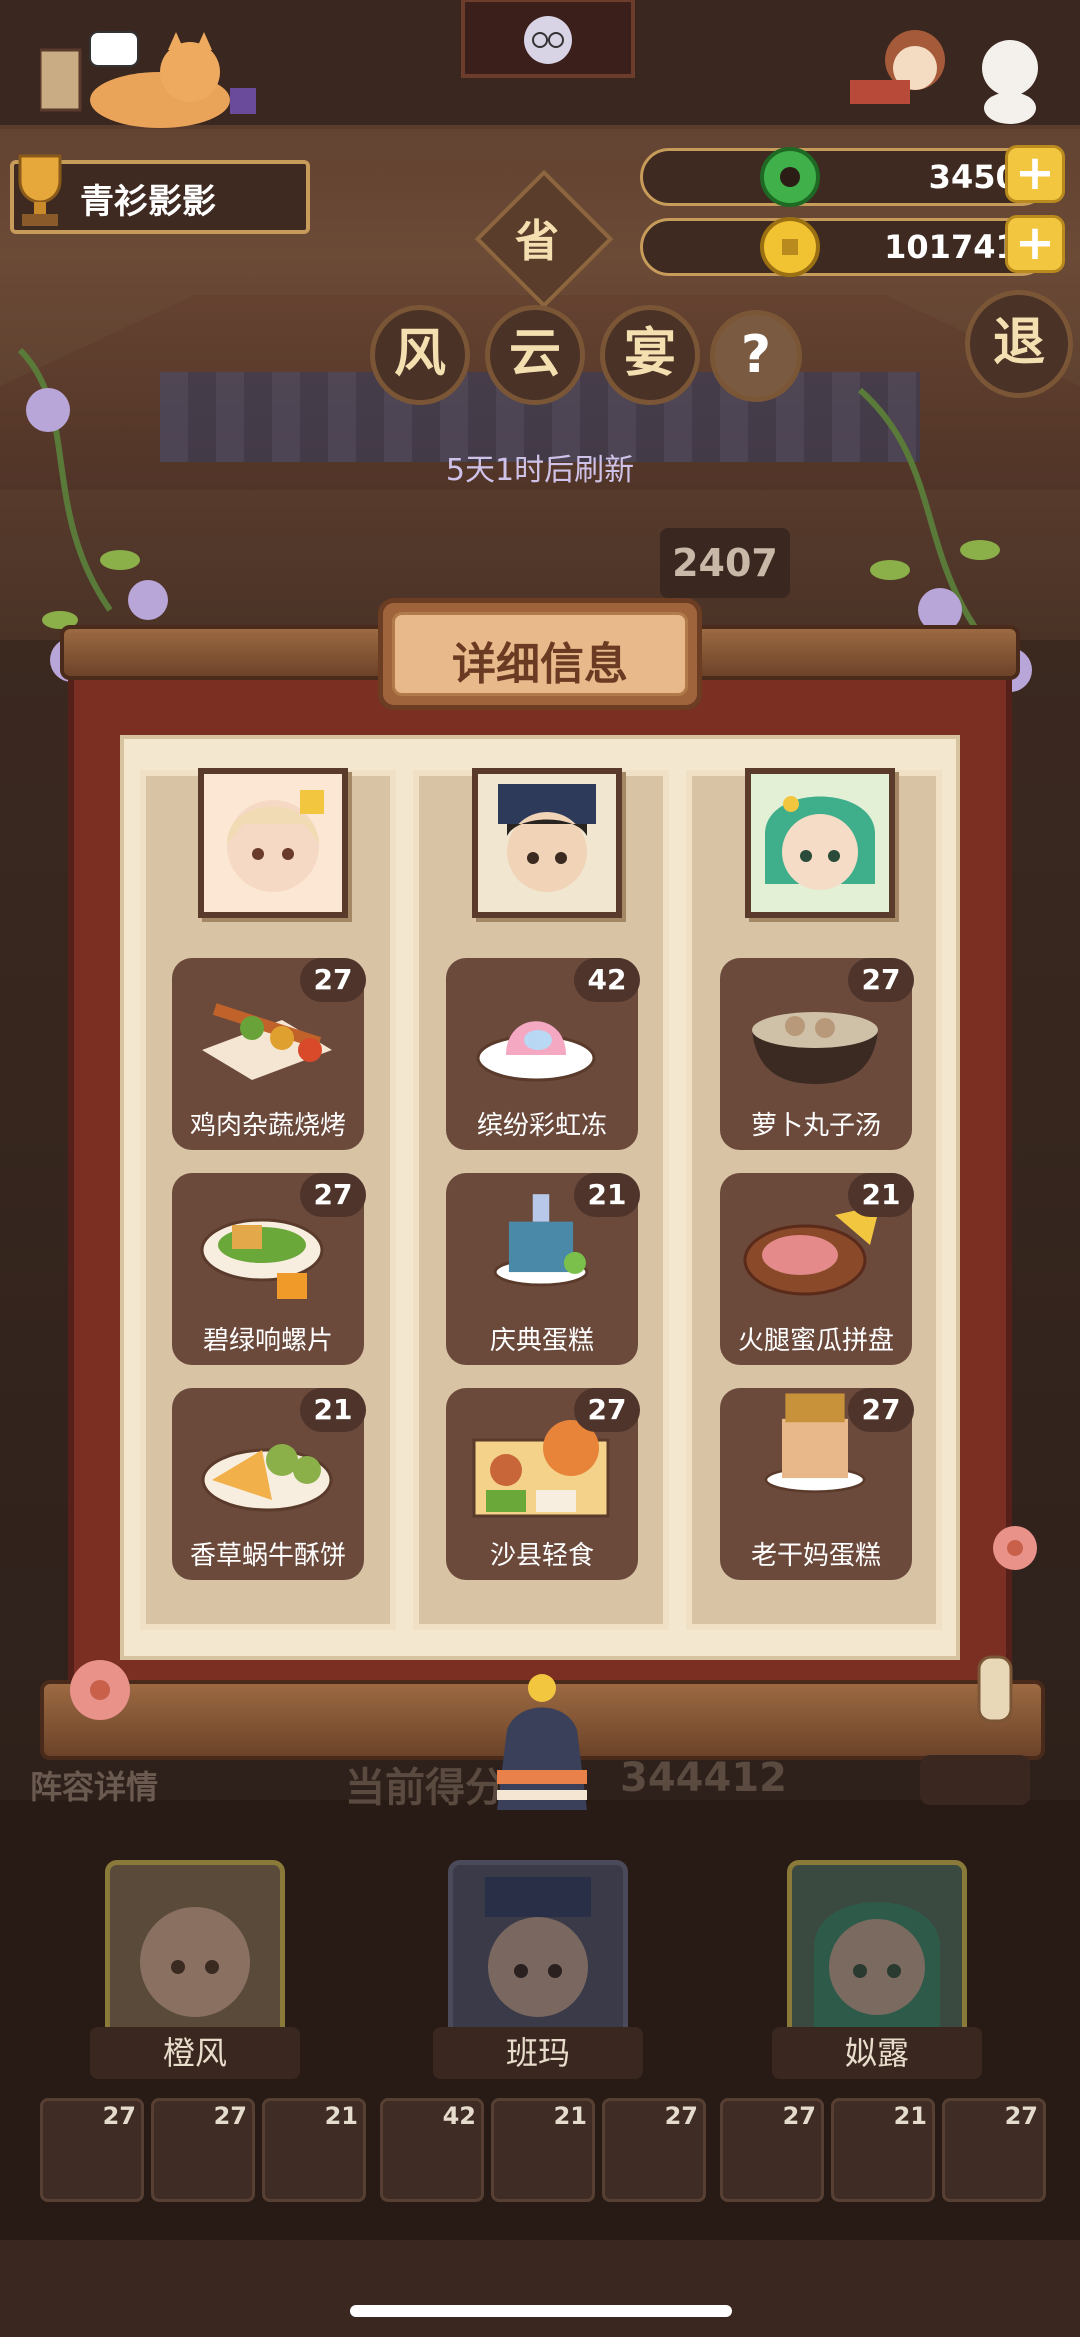 The image size is (1080, 2337). Describe the element at coordinates (984, 177) in the screenshot. I see `jade-amount: 34507` at that location.